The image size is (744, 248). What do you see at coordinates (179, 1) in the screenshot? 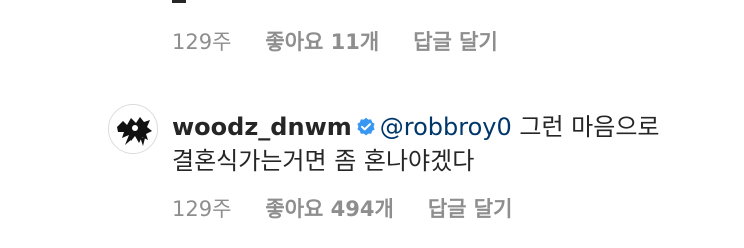
I see `cropped-text-fragment` at bounding box center [179, 1].